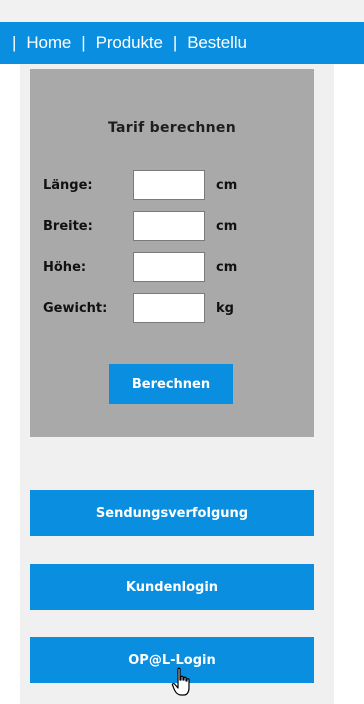  What do you see at coordinates (227, 185) in the screenshot?
I see `laenge-unit: cm` at bounding box center [227, 185].